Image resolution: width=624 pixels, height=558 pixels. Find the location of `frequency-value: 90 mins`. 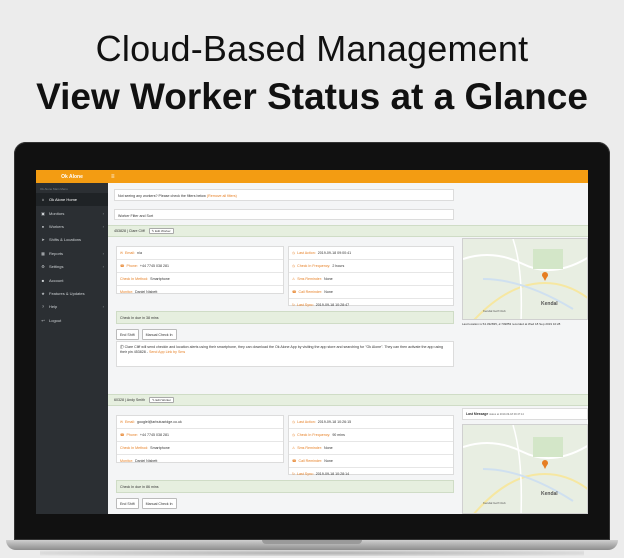

frequency-value: 90 mins is located at coordinates (338, 435).